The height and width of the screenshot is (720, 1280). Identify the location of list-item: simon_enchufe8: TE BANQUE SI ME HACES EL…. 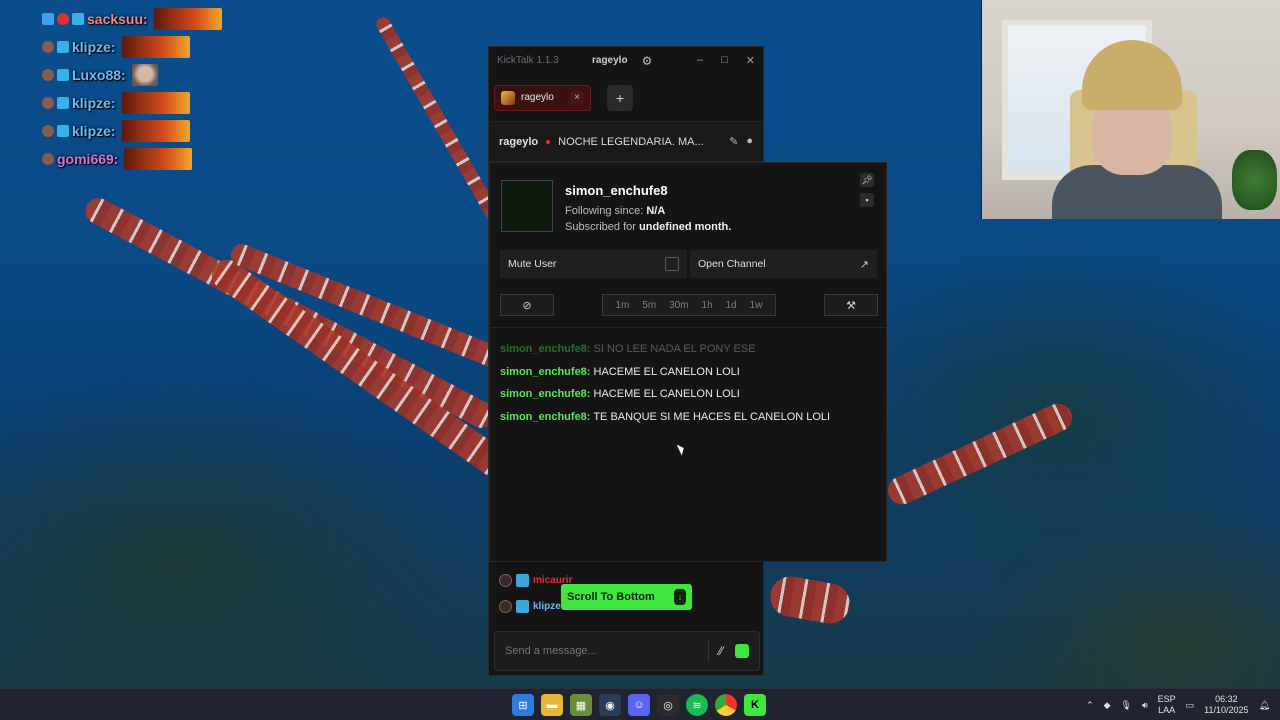
(690, 417).